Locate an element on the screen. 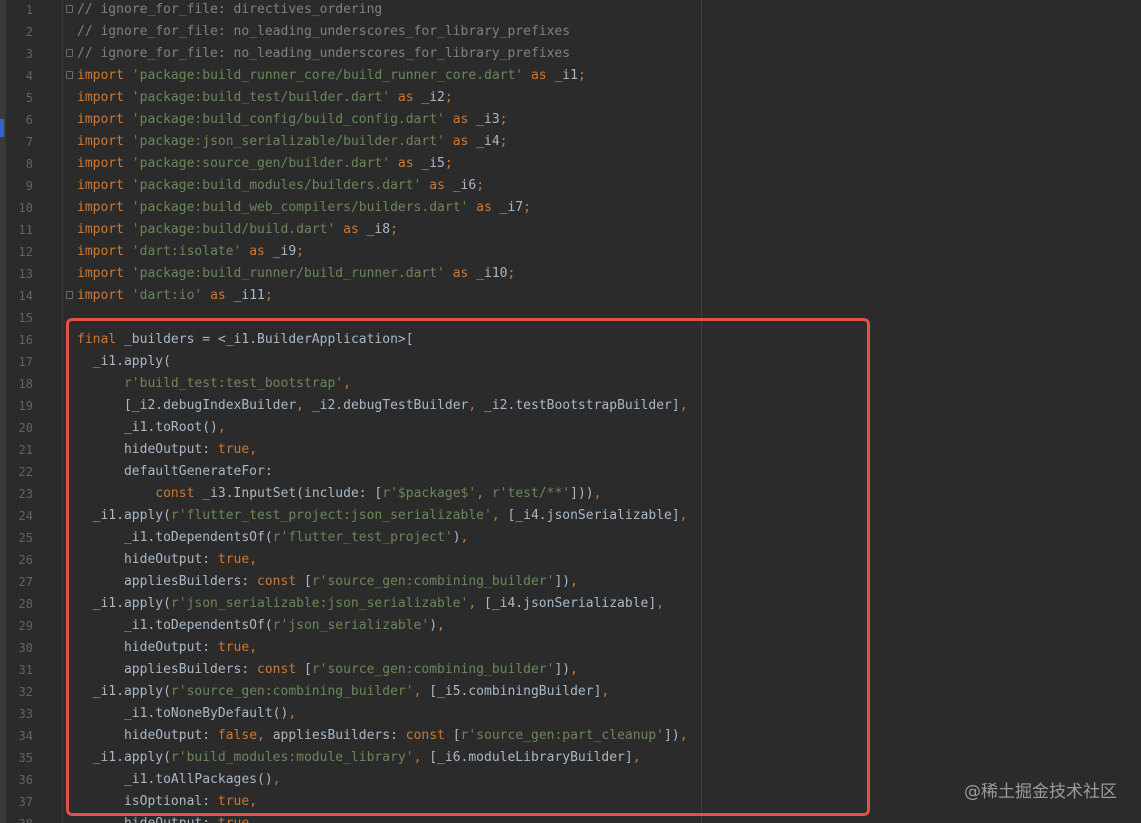 This screenshot has height=823, width=1141. line-number: 20 is located at coordinates (16, 428).